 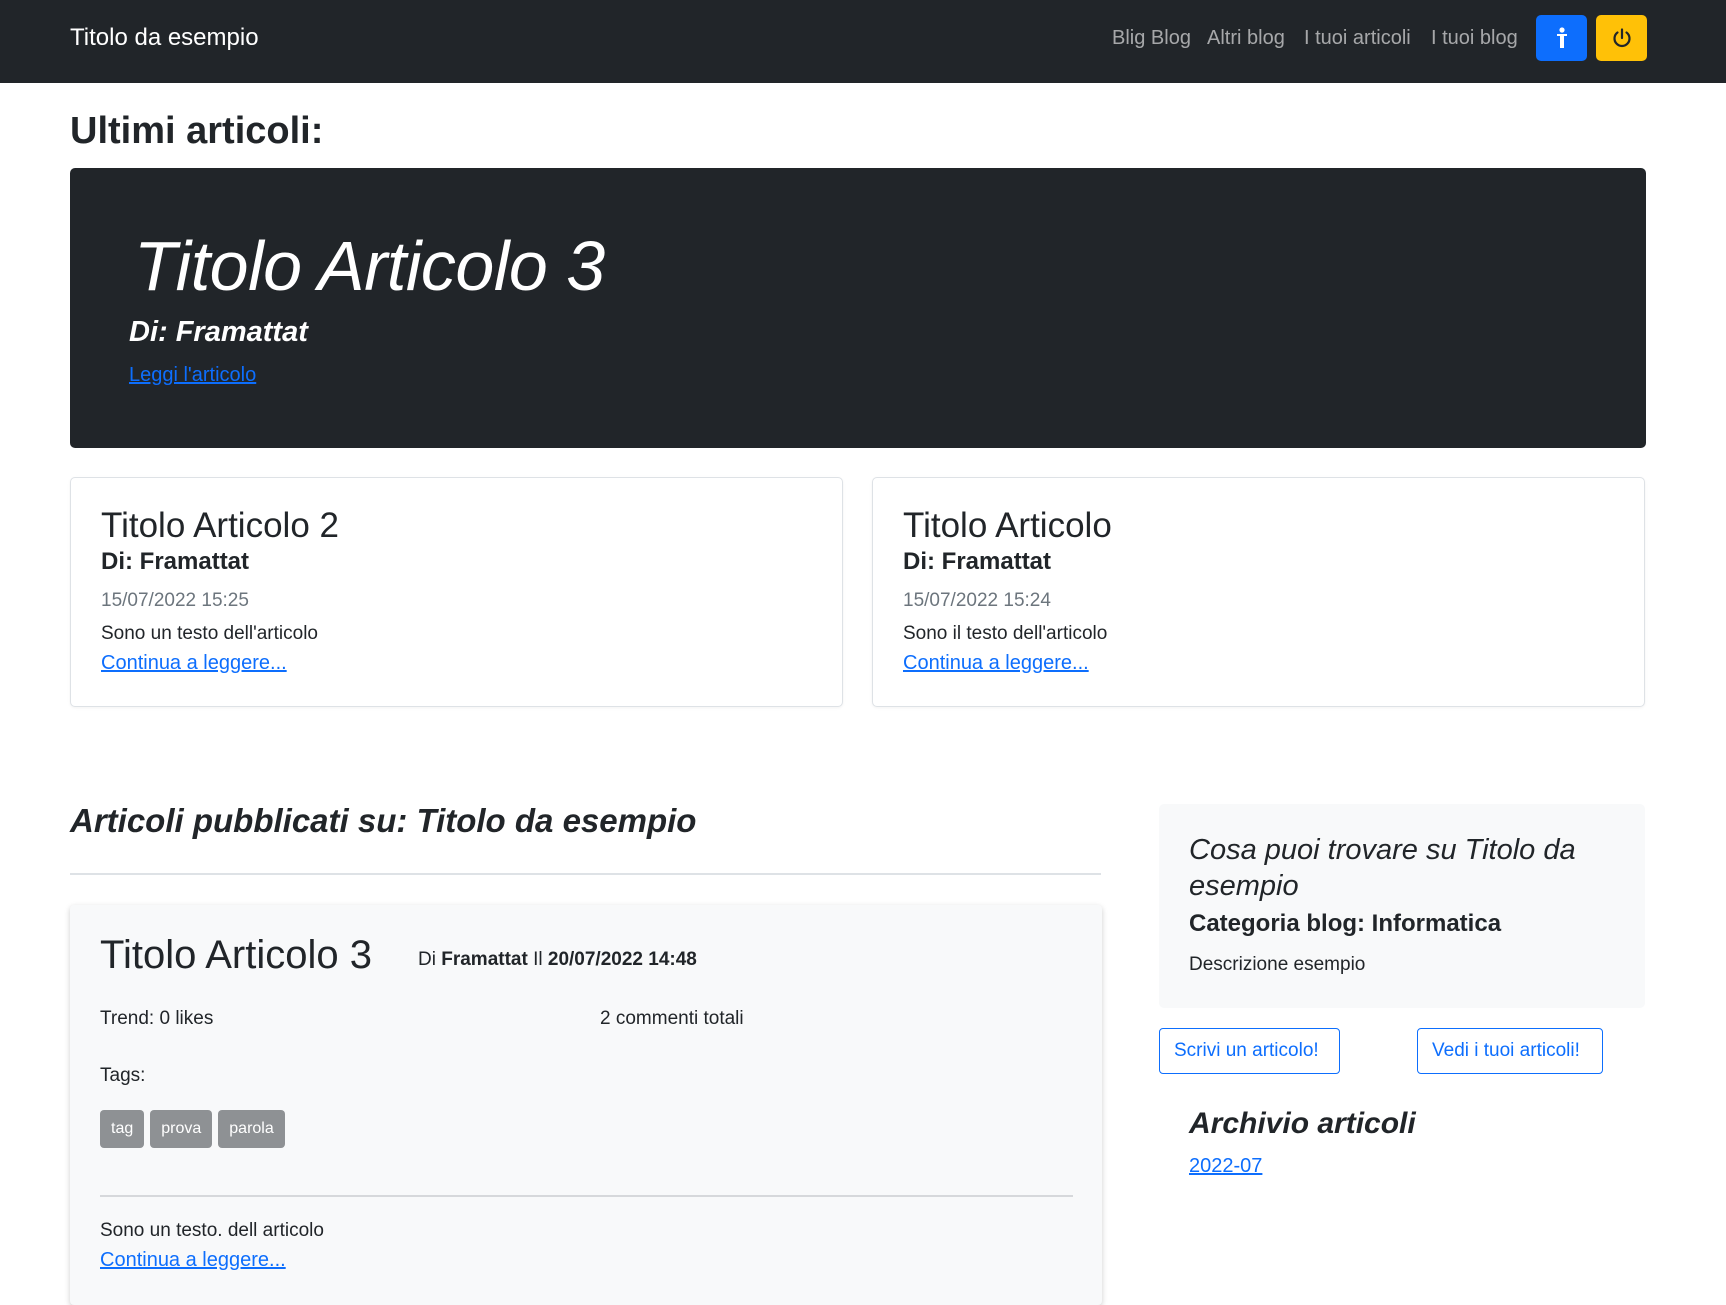 I want to click on latest-heading: Ultimi articoli:, so click(x=197, y=131).